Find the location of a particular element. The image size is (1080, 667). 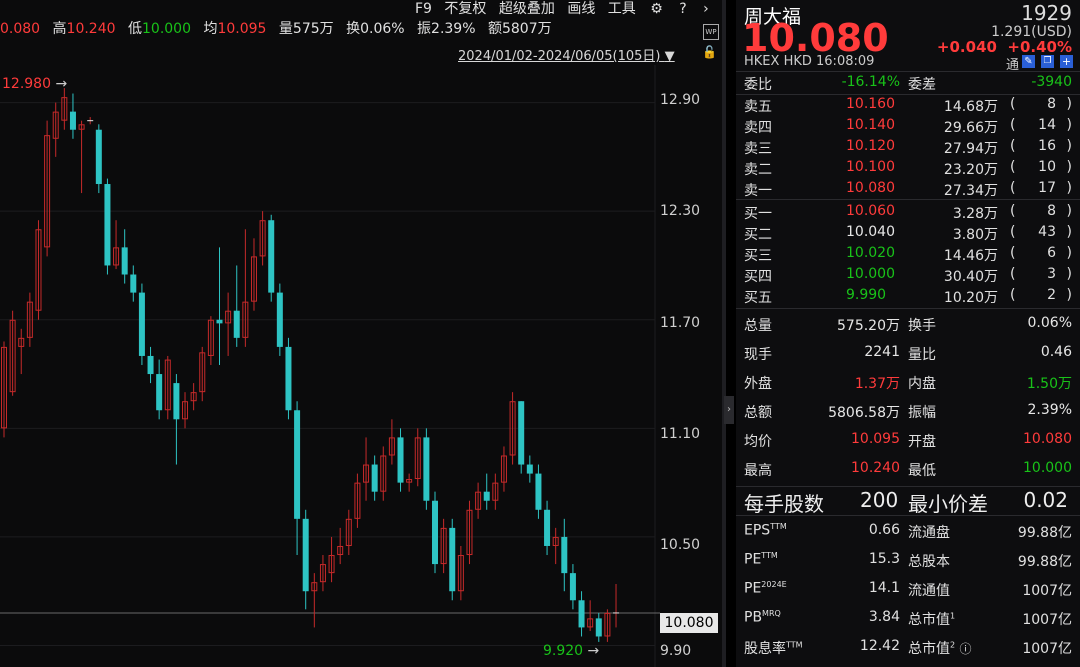

draw-button: 画线 is located at coordinates (581, 9).